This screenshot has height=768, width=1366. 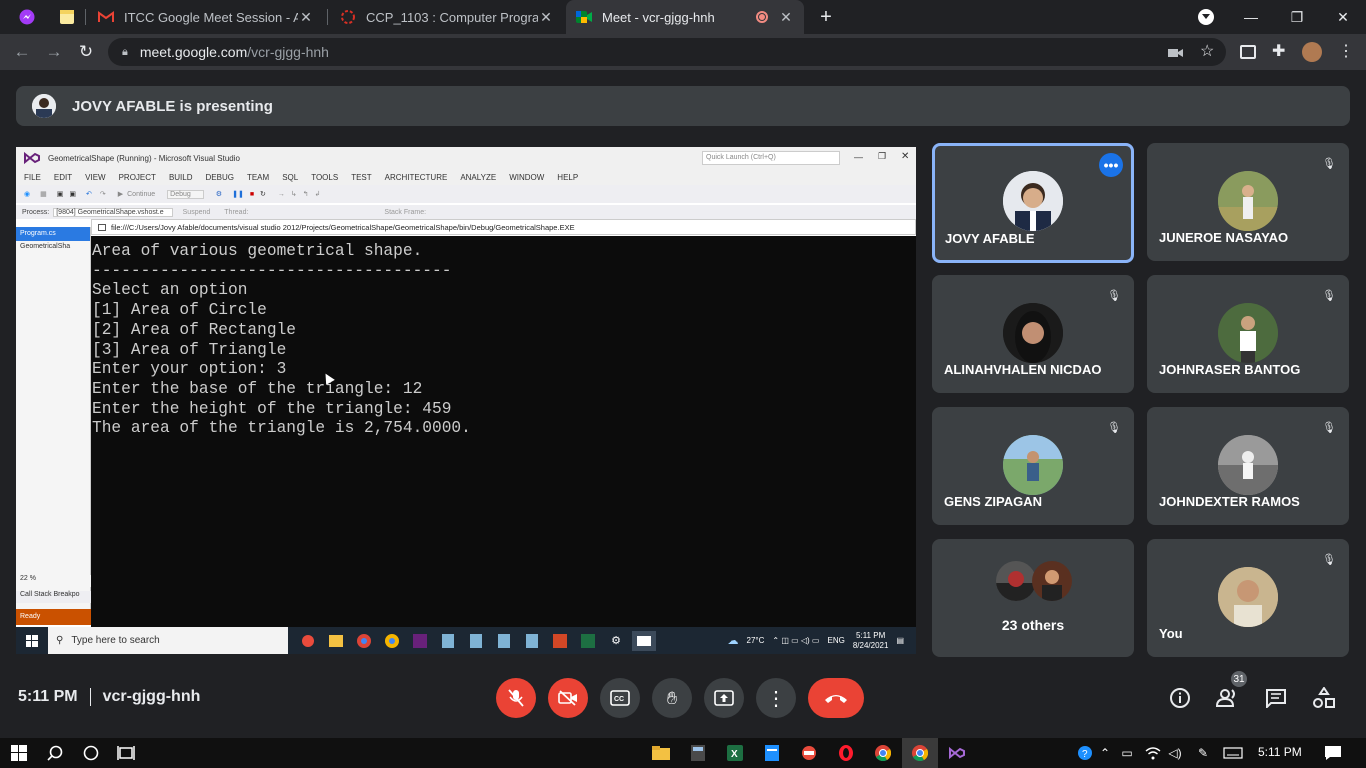 What do you see at coordinates (1346, 52) in the screenshot?
I see `browser-menu-icon: ⋮` at bounding box center [1346, 52].